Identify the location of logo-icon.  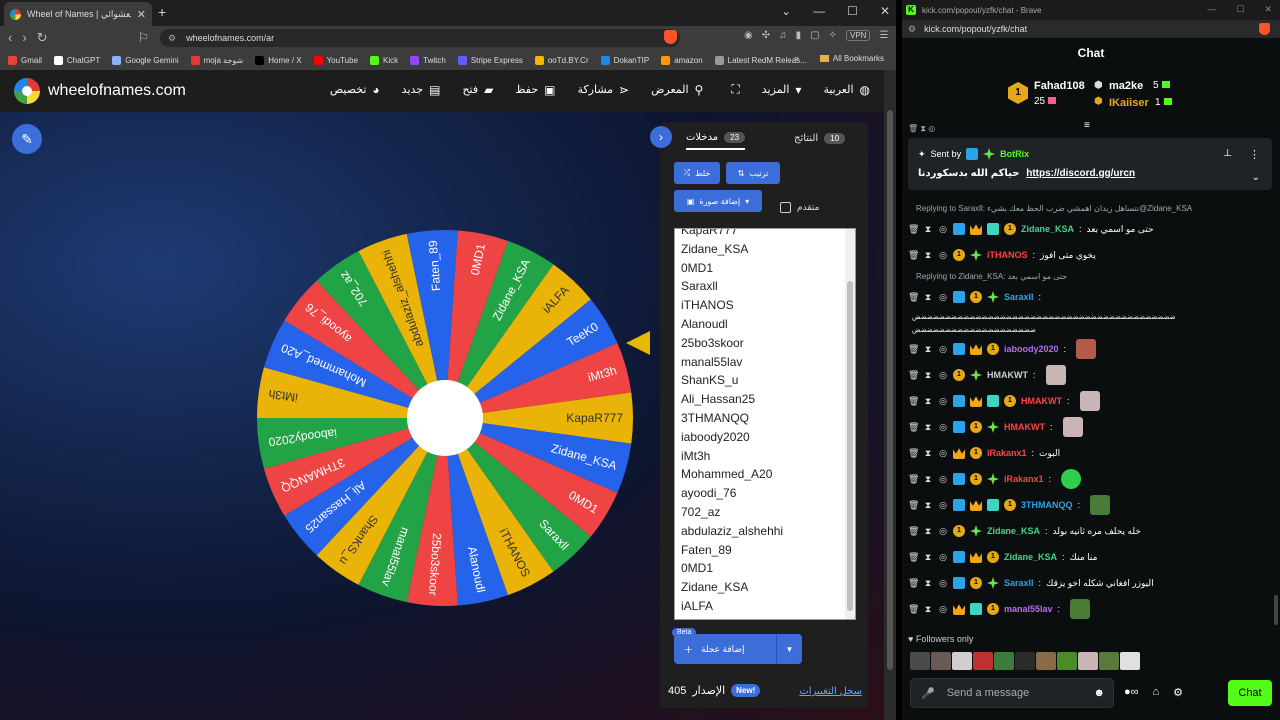
(27, 91).